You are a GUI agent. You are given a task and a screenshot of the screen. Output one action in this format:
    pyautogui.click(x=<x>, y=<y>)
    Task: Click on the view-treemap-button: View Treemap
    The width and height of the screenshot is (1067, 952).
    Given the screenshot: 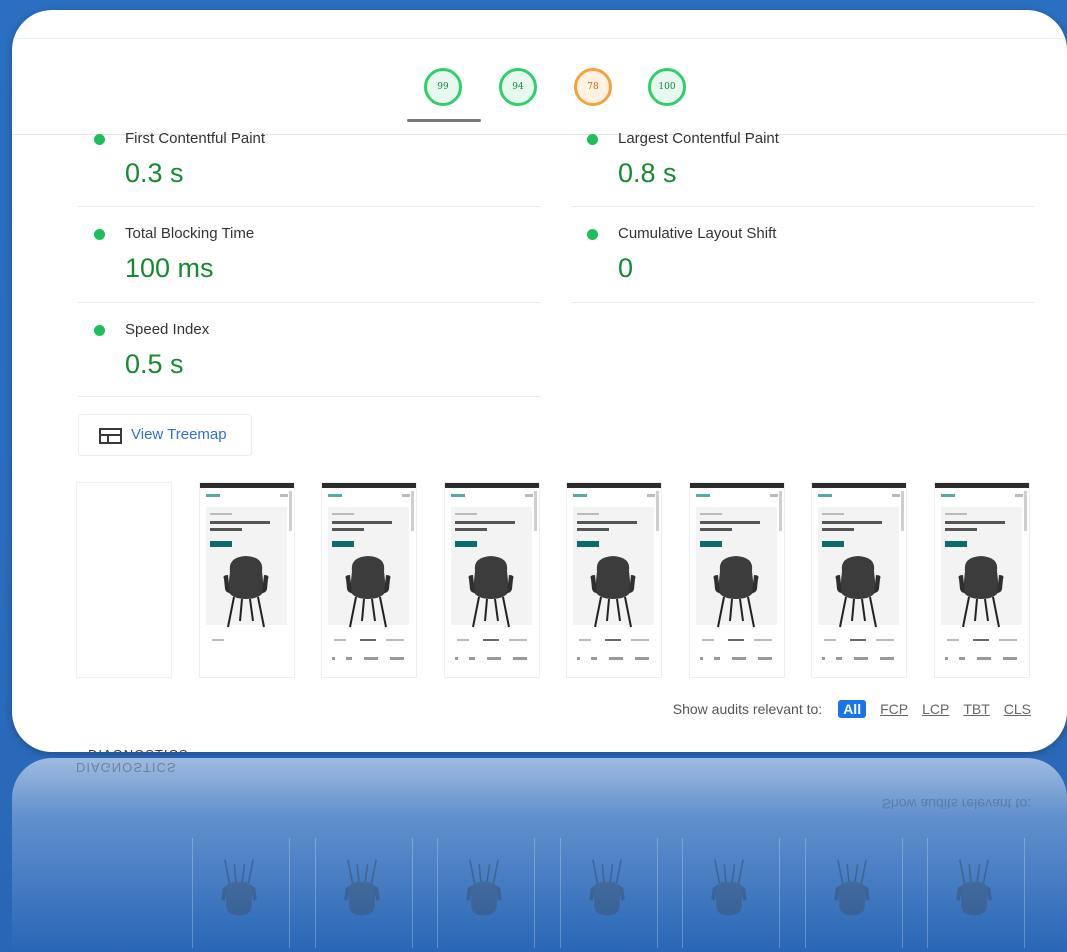 What is the action you would take?
    pyautogui.click(x=165, y=435)
    